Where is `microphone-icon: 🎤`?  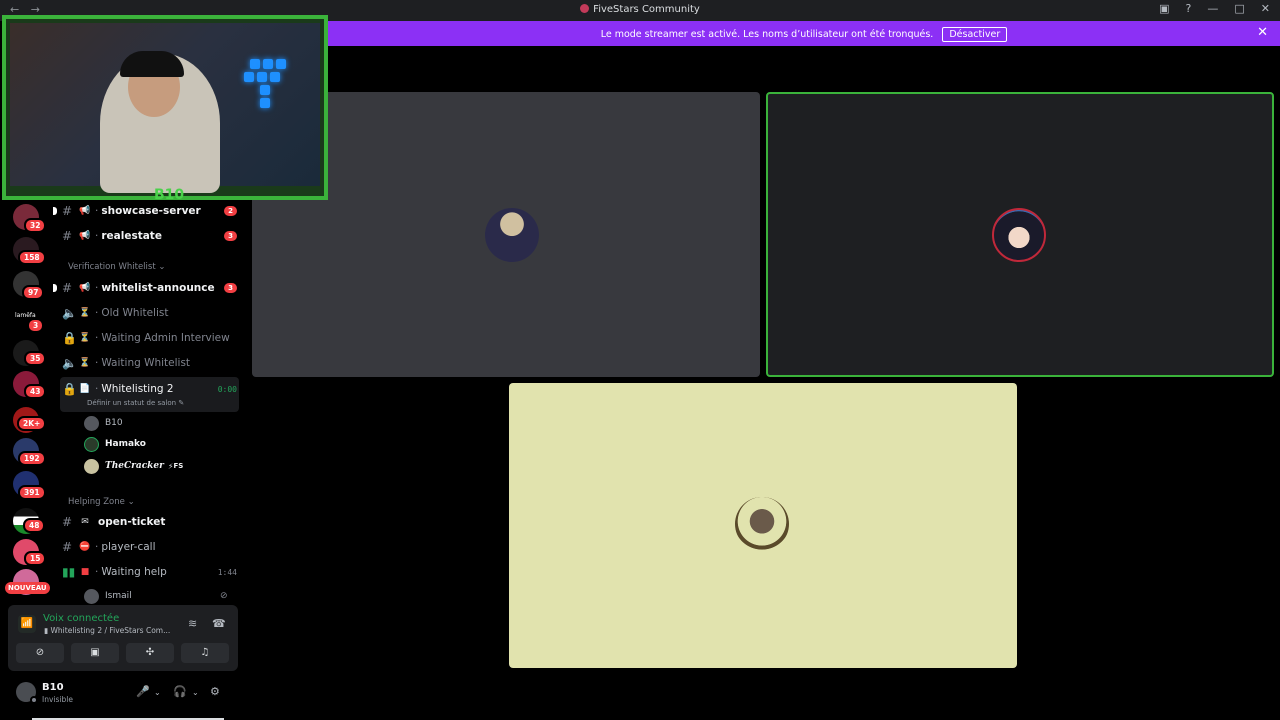
microphone-icon: 🎤 is located at coordinates (143, 691).